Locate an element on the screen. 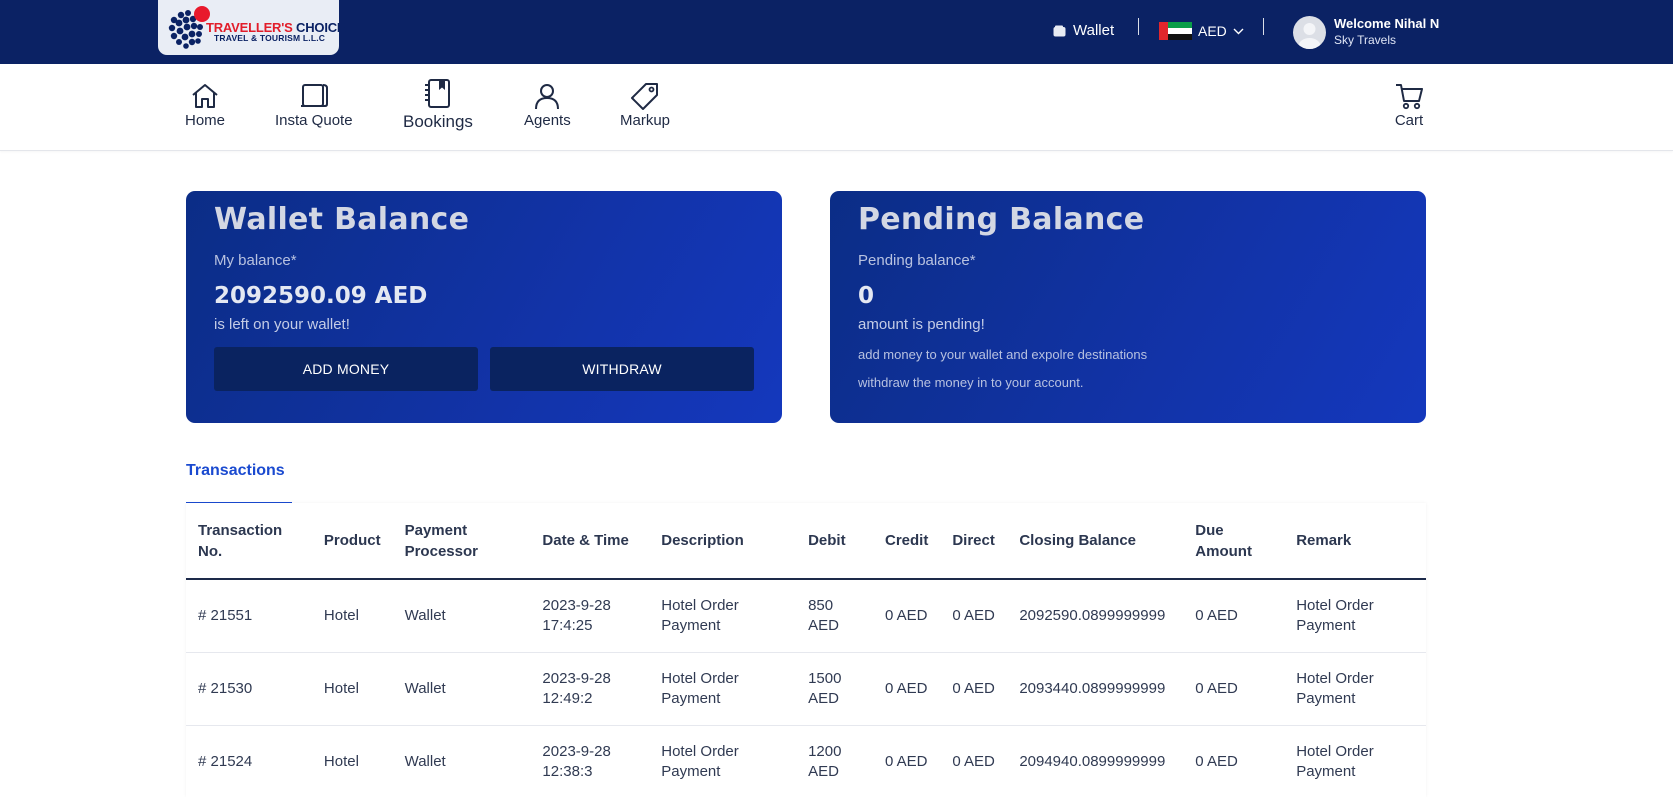  debit-value: 1500 is located at coordinates (825, 678).